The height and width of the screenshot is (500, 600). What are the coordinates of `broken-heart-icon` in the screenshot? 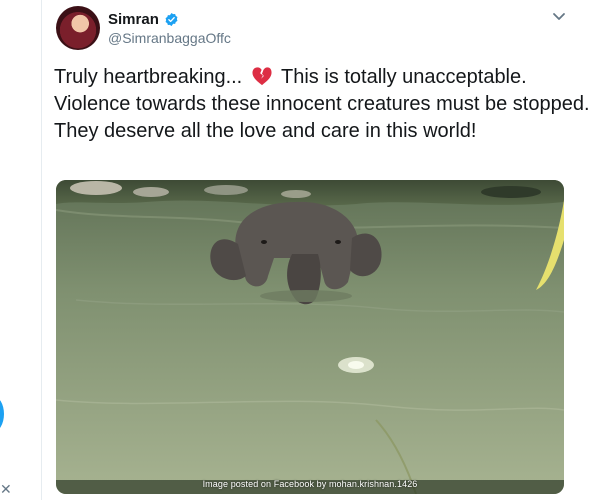 It's located at (262, 76).